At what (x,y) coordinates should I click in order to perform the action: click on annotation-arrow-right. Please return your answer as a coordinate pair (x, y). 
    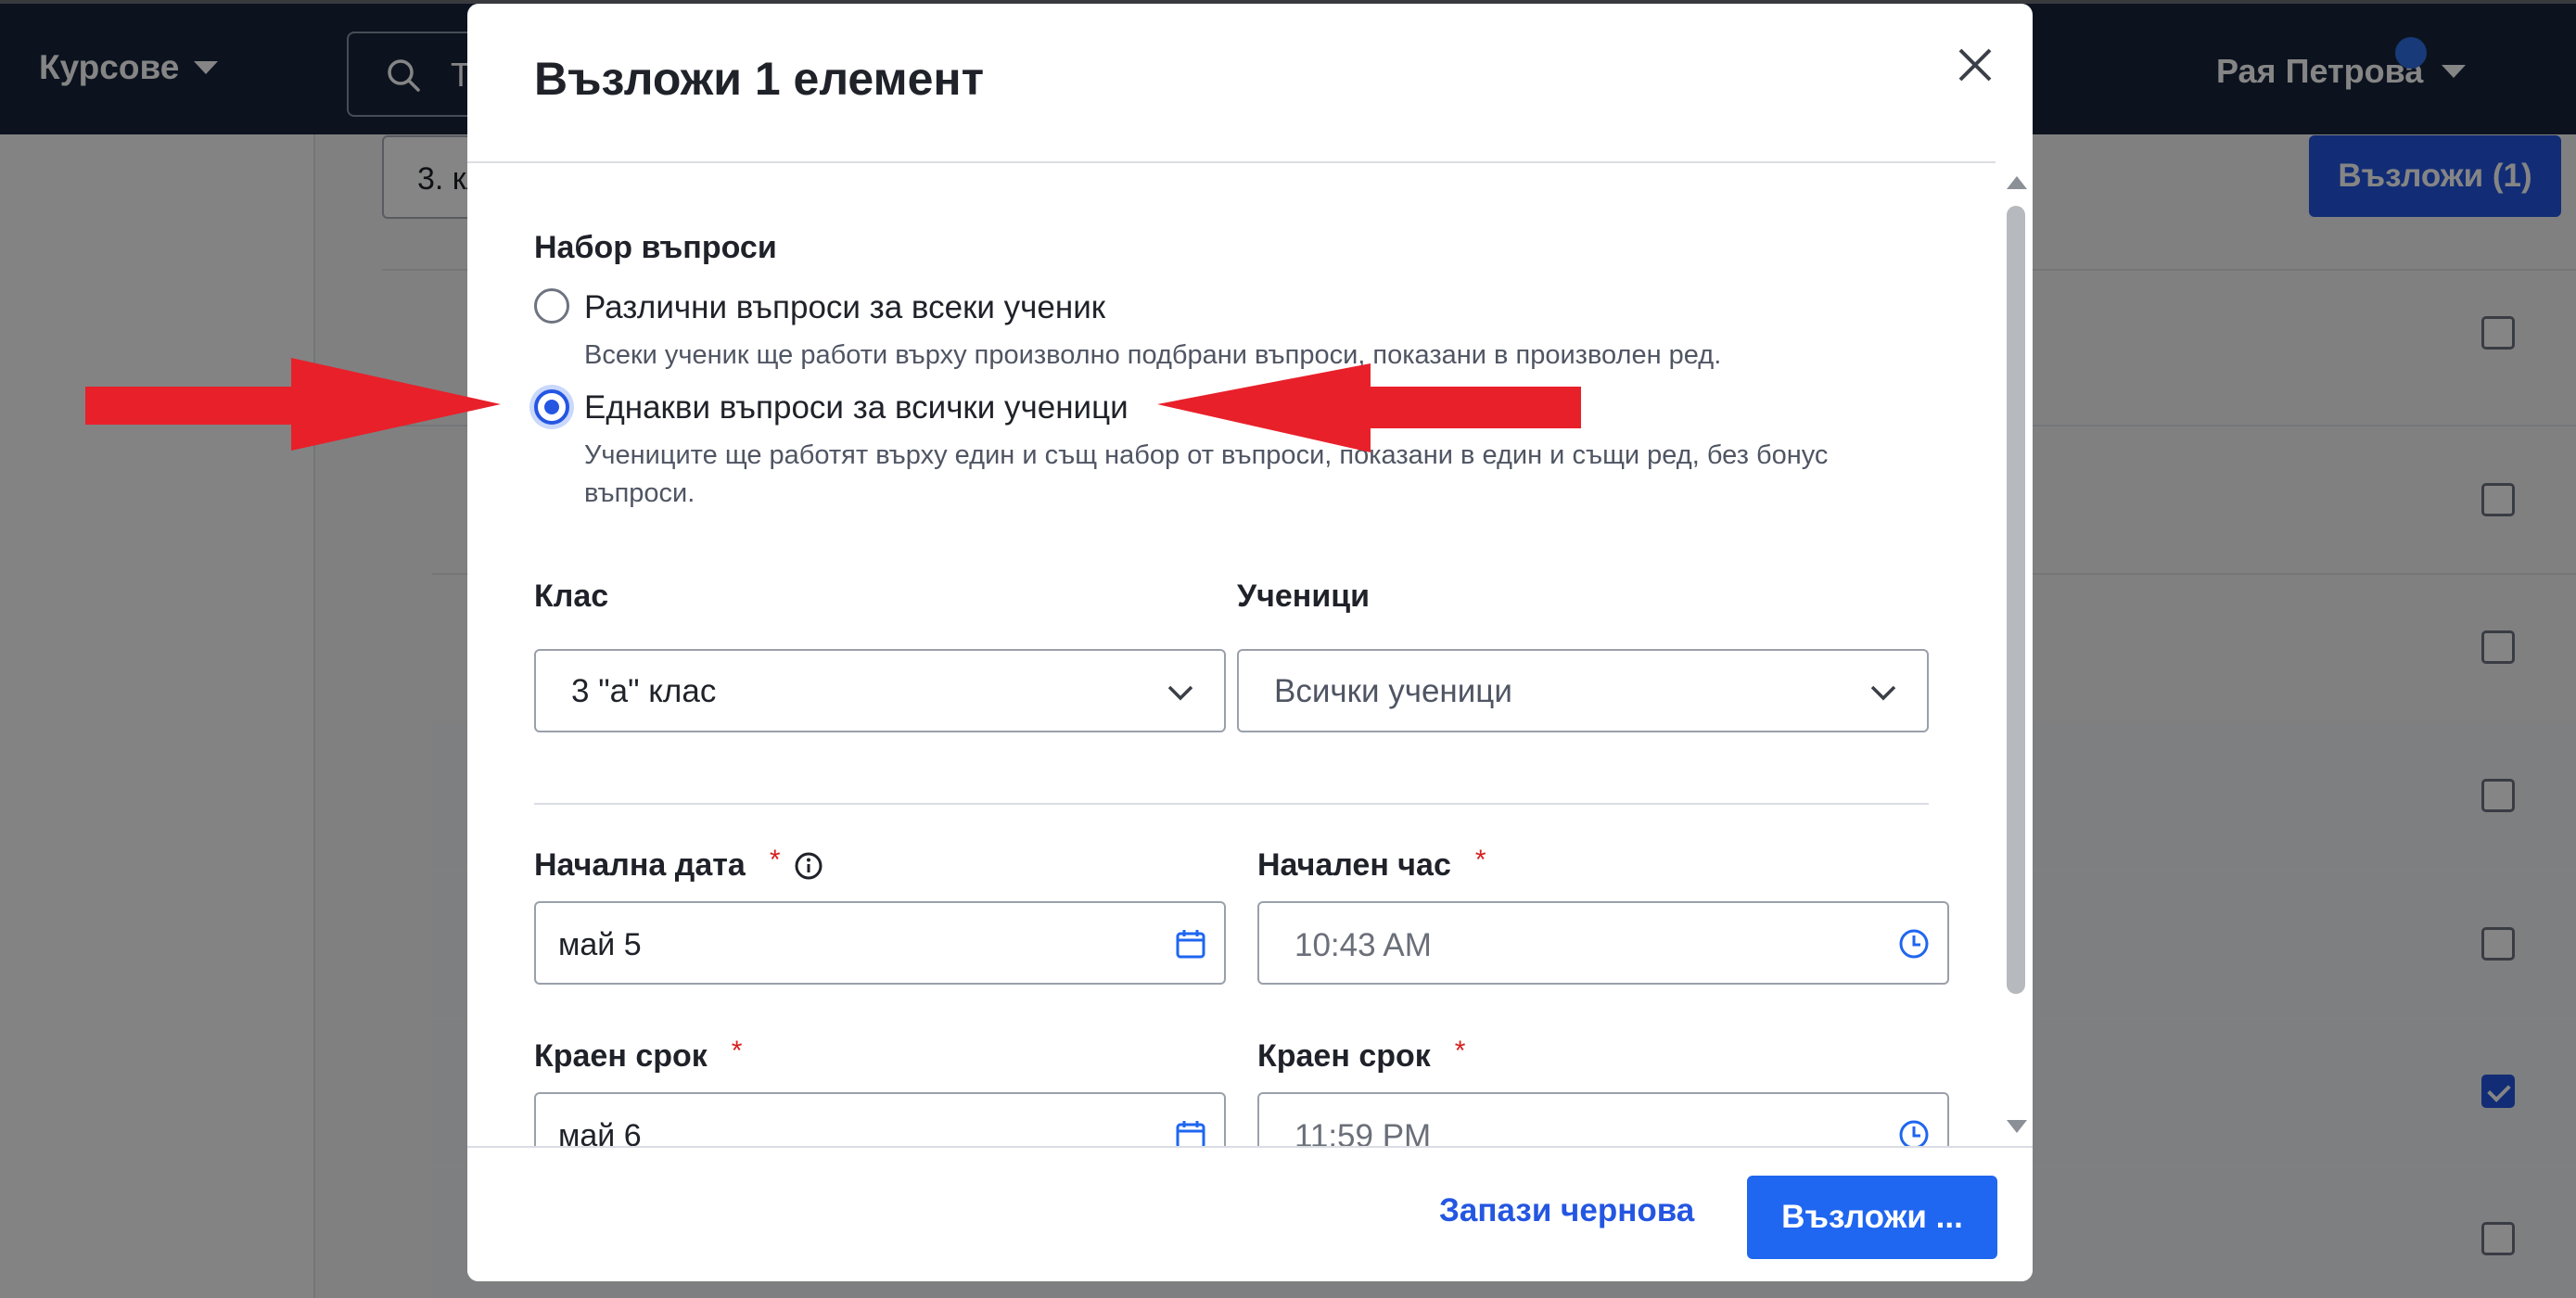
    Looking at the image, I should click on (293, 404).